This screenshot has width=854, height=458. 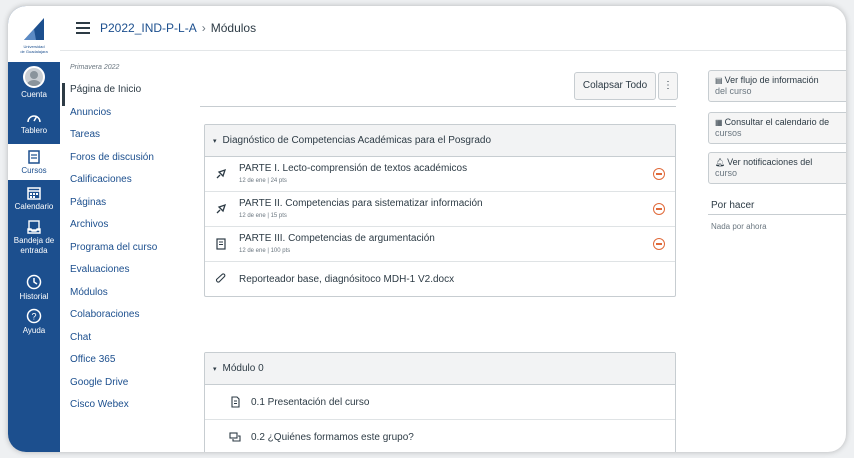 I want to click on collapse-all-button: Colapsar Todo, so click(x=615, y=86).